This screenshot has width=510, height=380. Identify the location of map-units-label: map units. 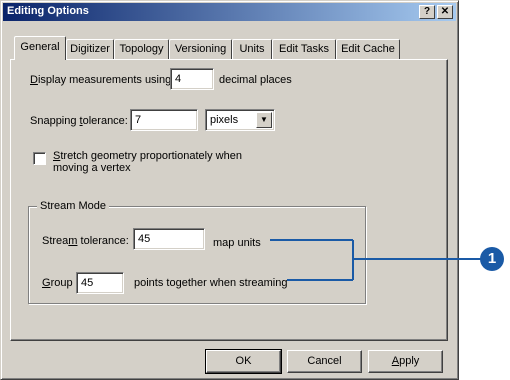
(237, 243).